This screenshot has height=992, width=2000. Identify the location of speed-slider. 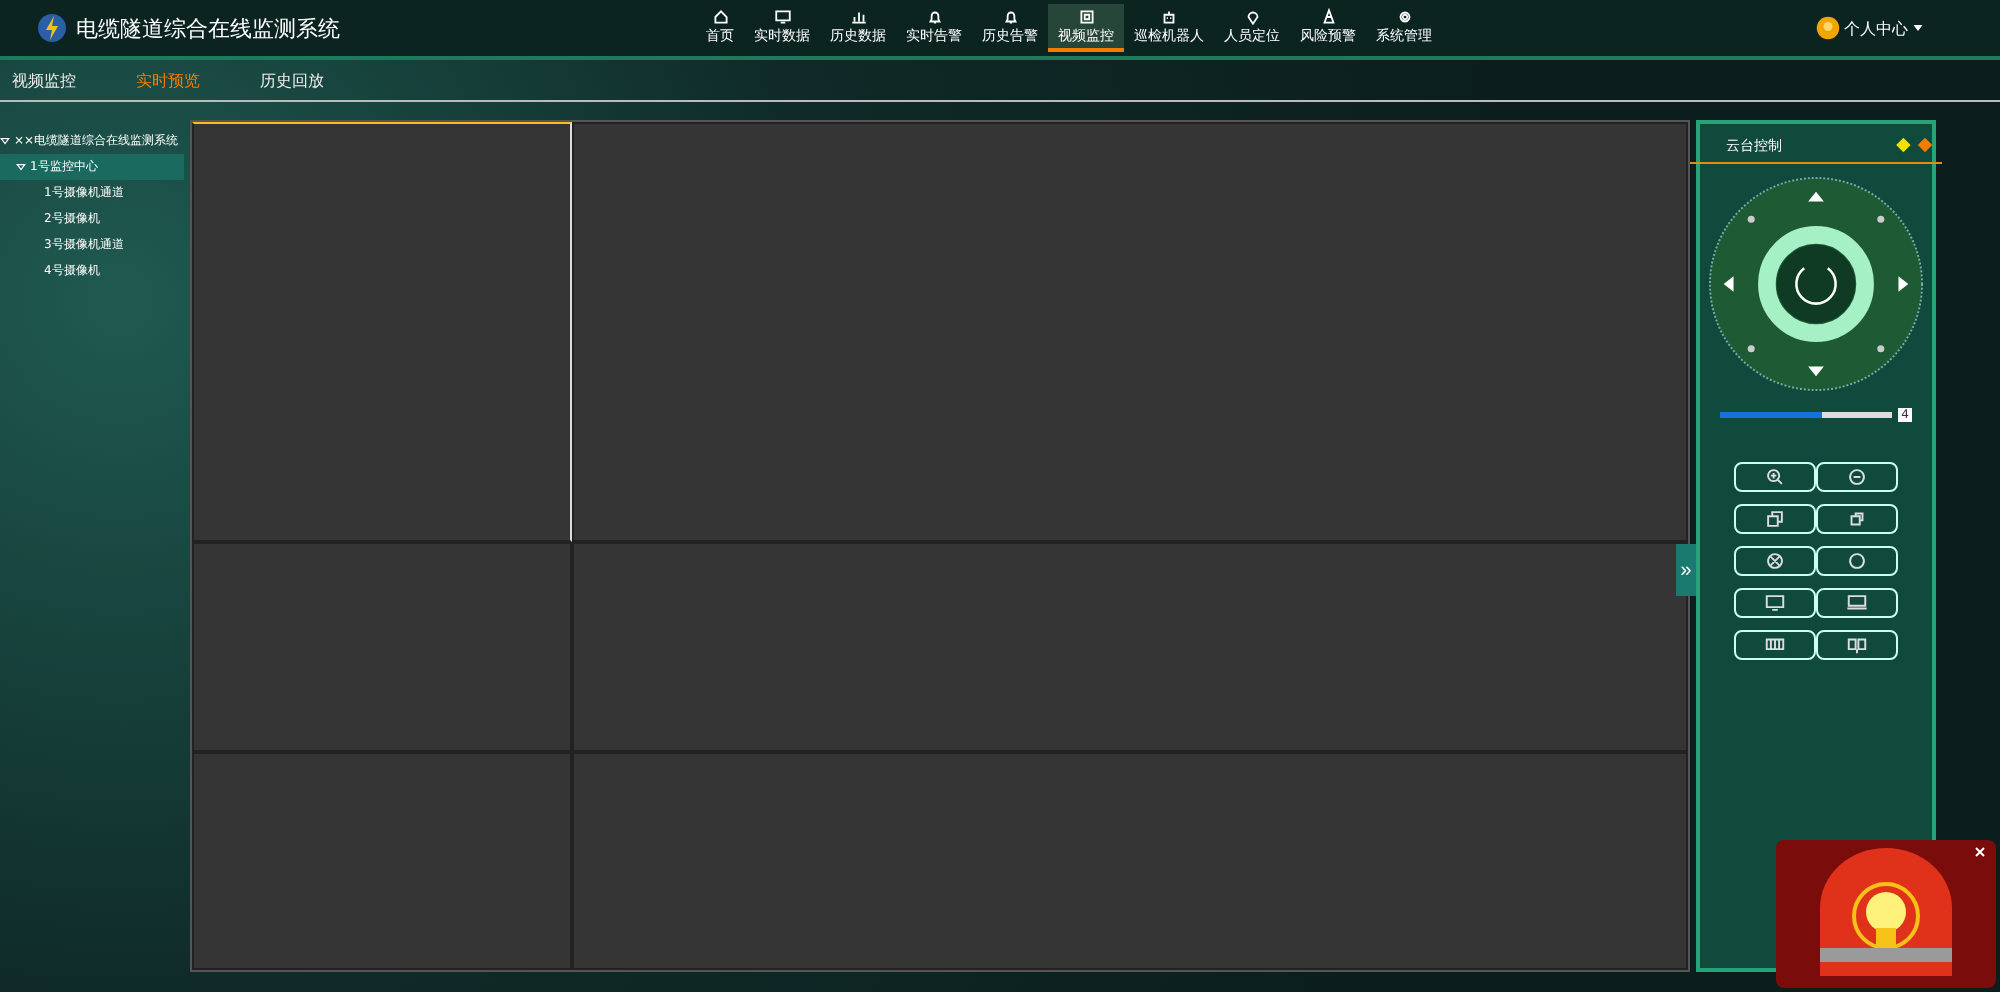
(1805, 415).